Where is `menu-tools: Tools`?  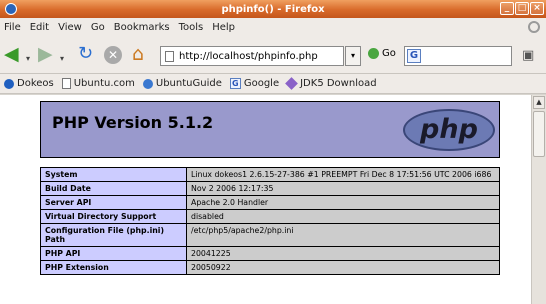 menu-tools: Tools is located at coordinates (191, 27).